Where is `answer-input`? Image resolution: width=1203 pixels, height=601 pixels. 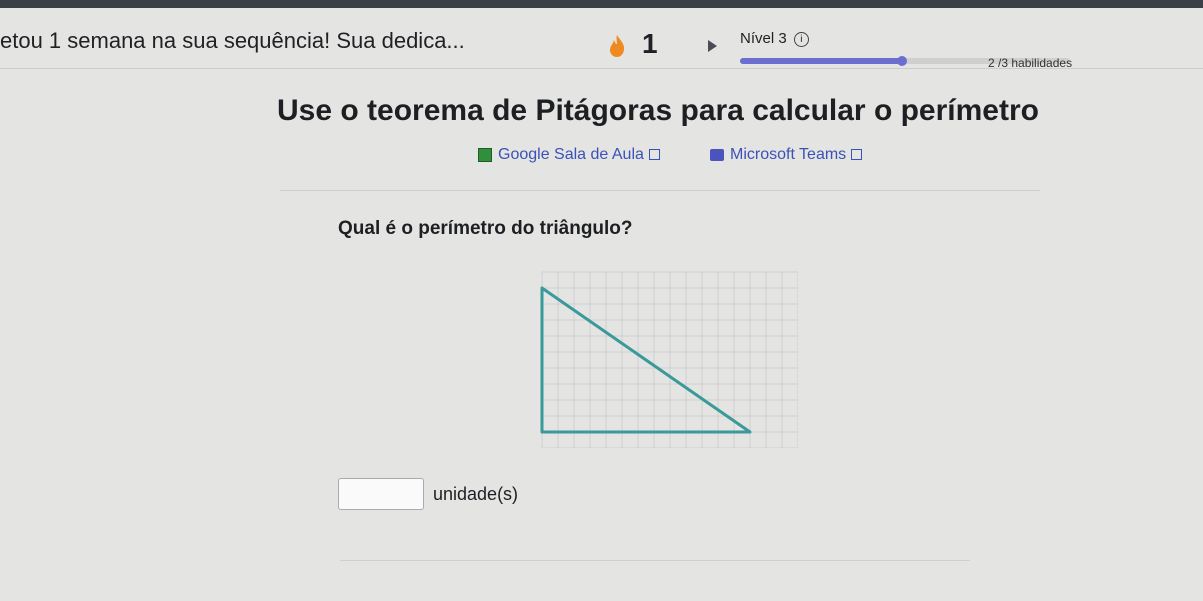
answer-input is located at coordinates (381, 494).